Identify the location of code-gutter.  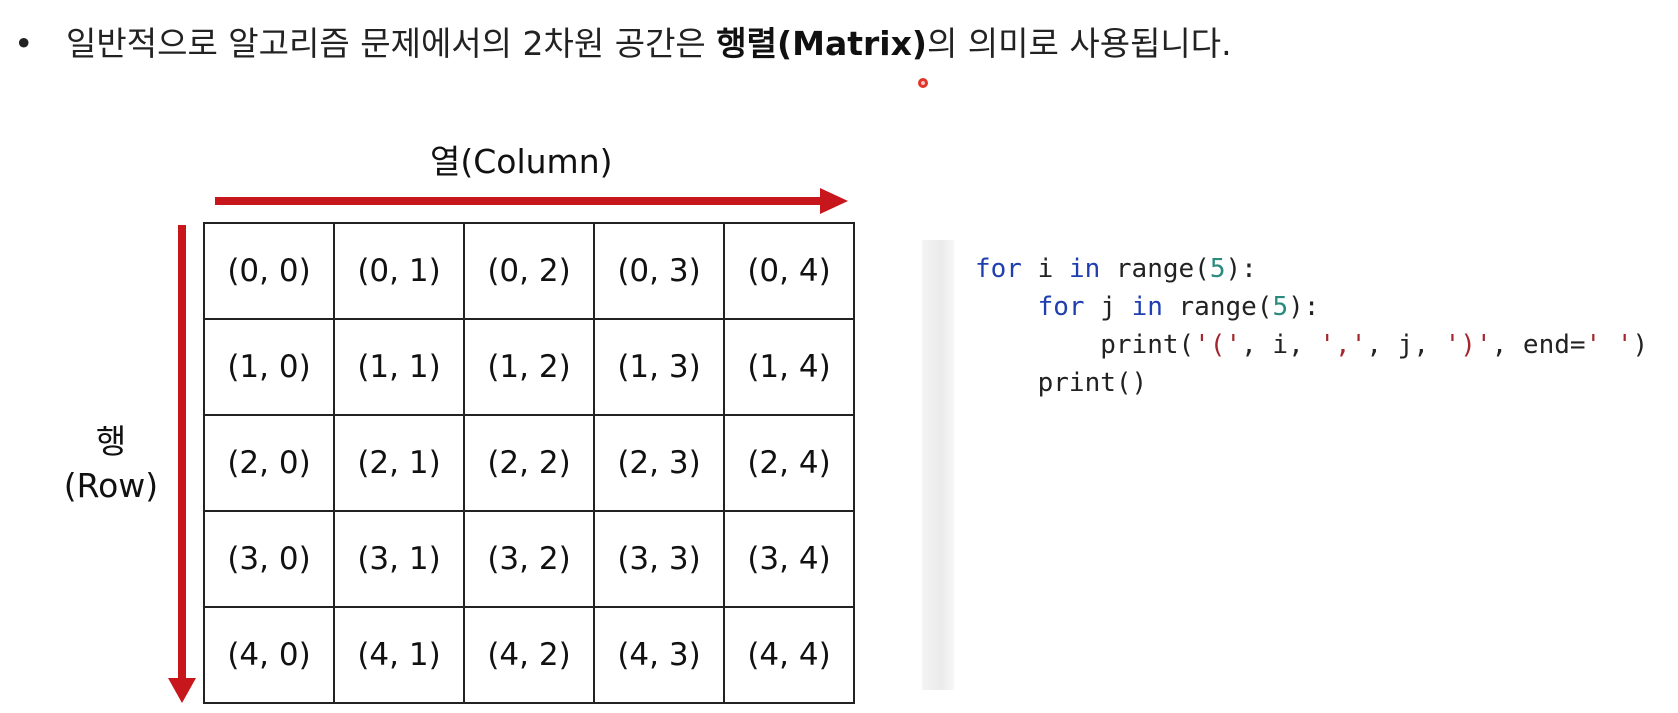
(938, 465).